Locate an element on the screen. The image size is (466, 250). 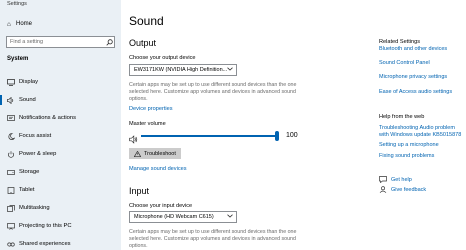
tablet-icon is located at coordinates (13, 190).